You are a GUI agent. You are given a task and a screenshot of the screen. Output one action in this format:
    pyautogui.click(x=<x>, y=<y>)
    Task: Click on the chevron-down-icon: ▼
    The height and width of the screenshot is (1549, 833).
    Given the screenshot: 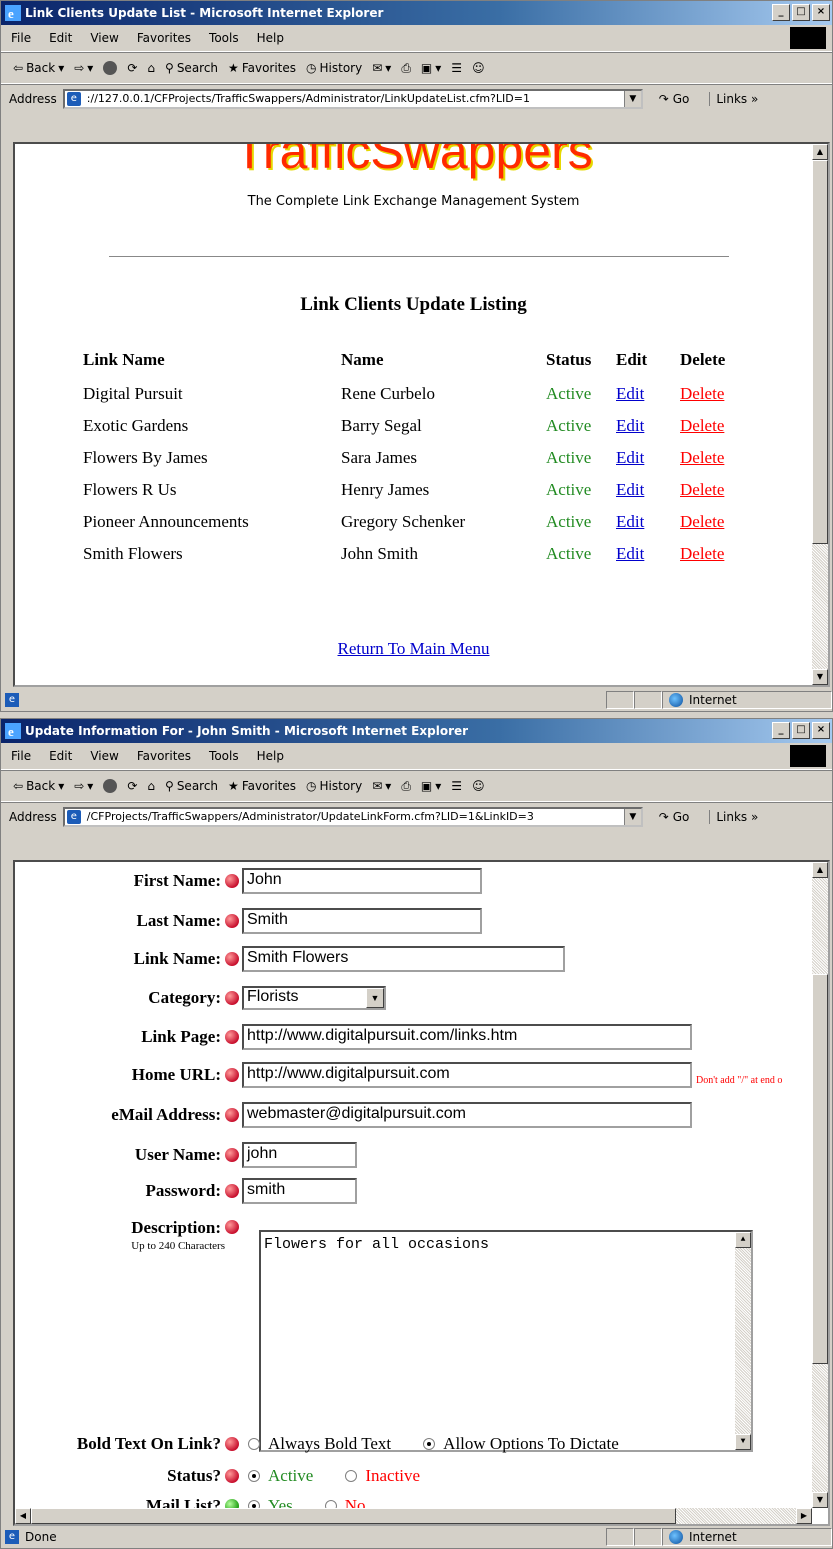 What is the action you would take?
    pyautogui.click(x=375, y=998)
    